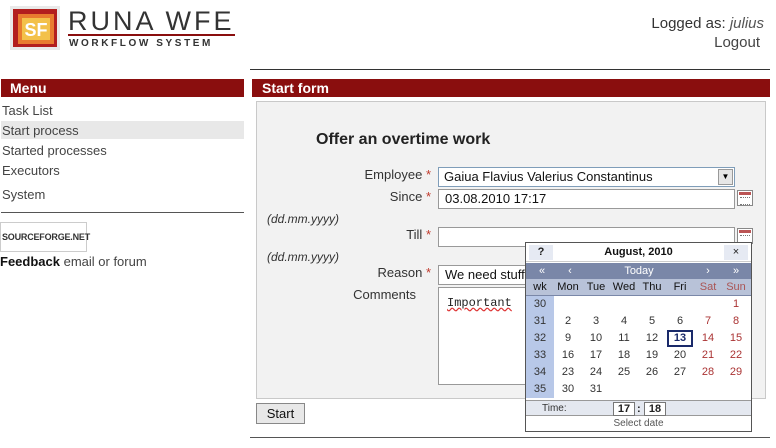  Describe the element at coordinates (708, 338) in the screenshot. I see `calendar-day: 14` at that location.